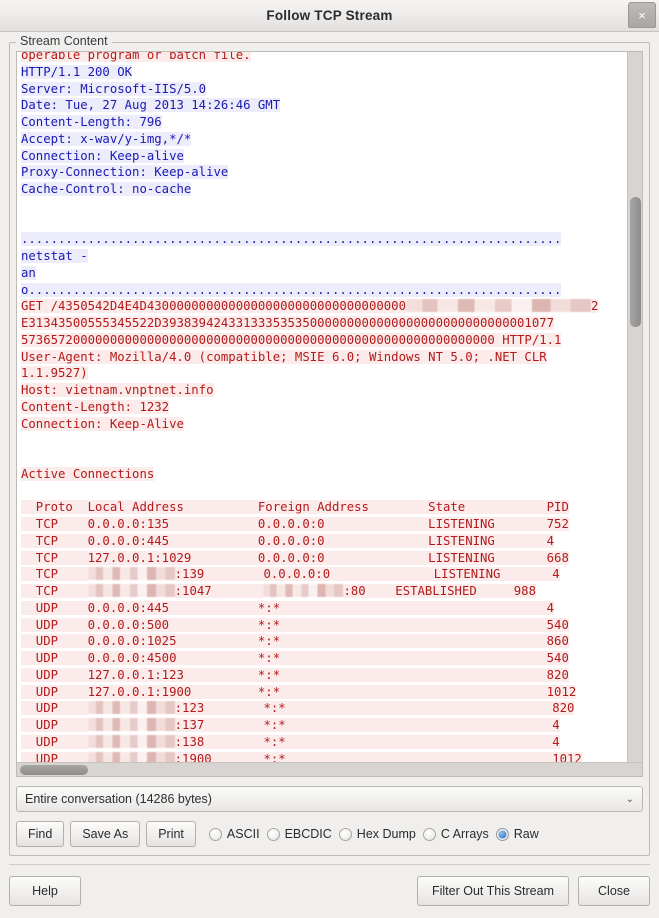 The width and height of the screenshot is (659, 918). Describe the element at coordinates (299, 834) in the screenshot. I see `format-radio-ebcdic: EBCDIC` at that location.